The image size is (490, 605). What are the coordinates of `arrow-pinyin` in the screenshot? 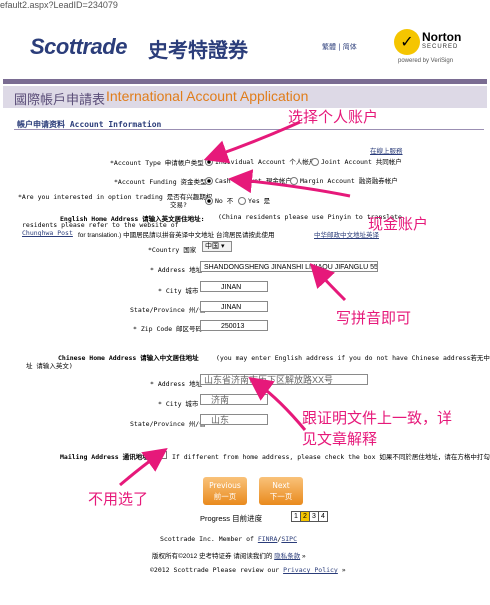 It's located at (328, 282).